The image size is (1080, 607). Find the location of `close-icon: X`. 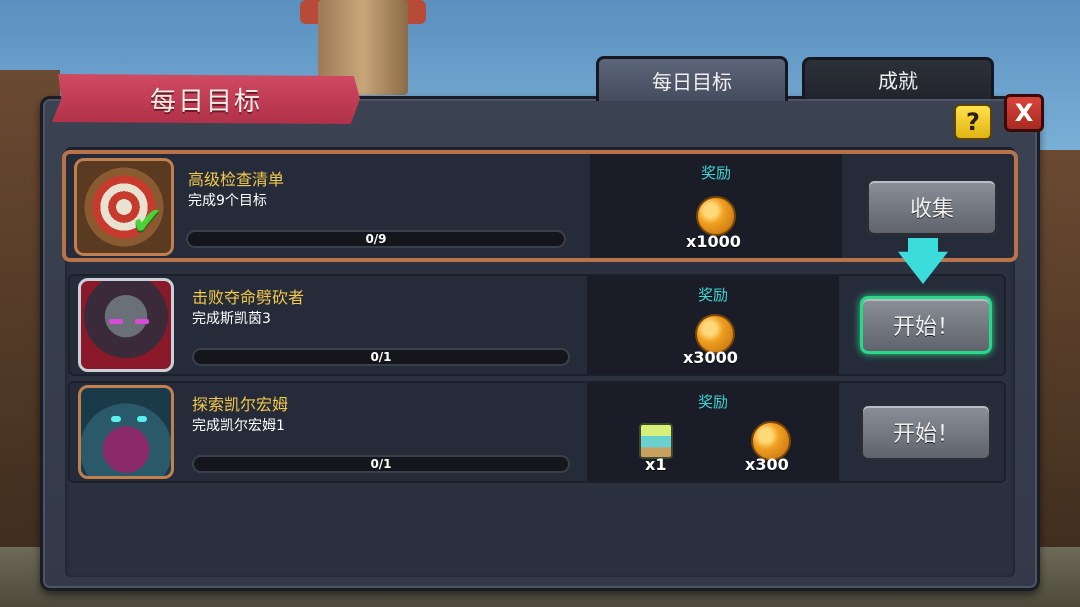

close-icon: X is located at coordinates (1024, 113).